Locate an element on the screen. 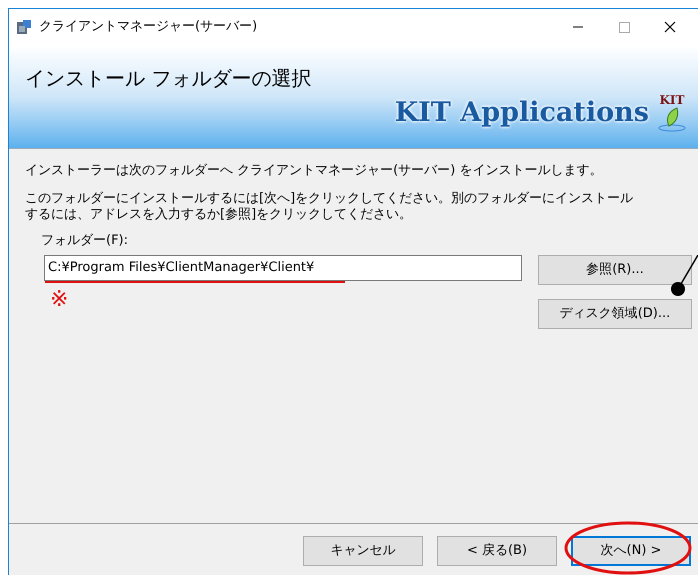 This screenshot has width=698, height=575. info-text: インストーラーは次のフォルダーへ クライアントマネージャー(サーバー) をインストールします。 is located at coordinates (314, 171).